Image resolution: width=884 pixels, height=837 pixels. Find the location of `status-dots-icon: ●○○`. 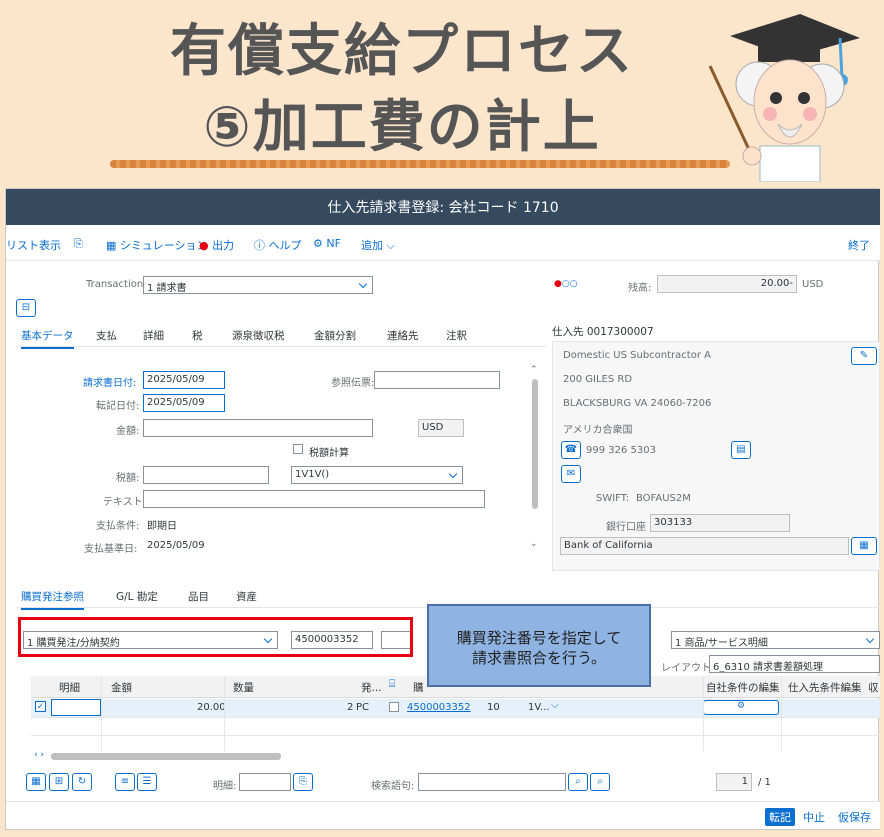

status-dots-icon: ●○○ is located at coordinates (566, 284).